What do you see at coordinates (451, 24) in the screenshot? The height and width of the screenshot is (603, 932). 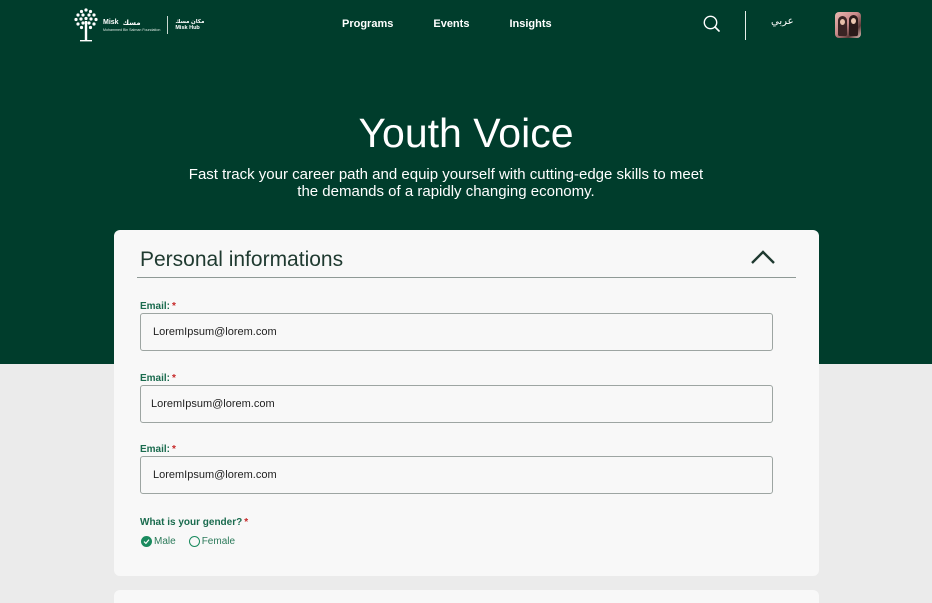 I see `nav-link-events: Events` at bounding box center [451, 24].